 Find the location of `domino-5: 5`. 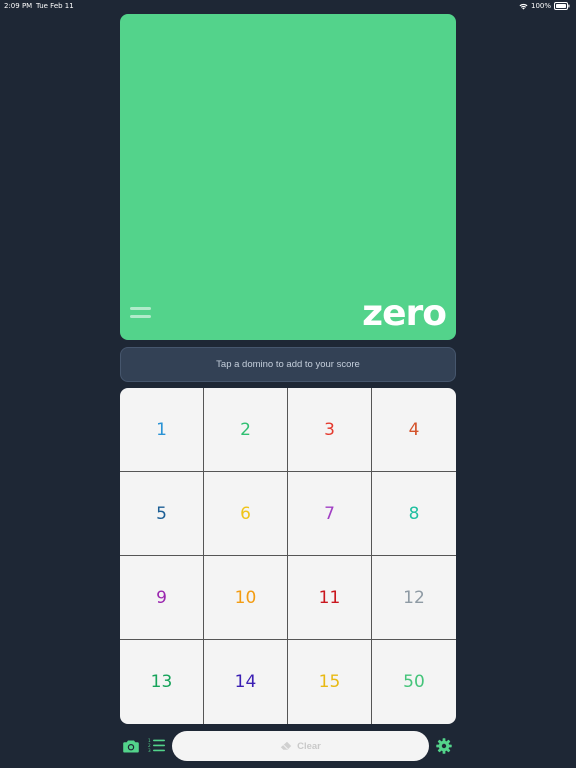

domino-5: 5 is located at coordinates (162, 514).